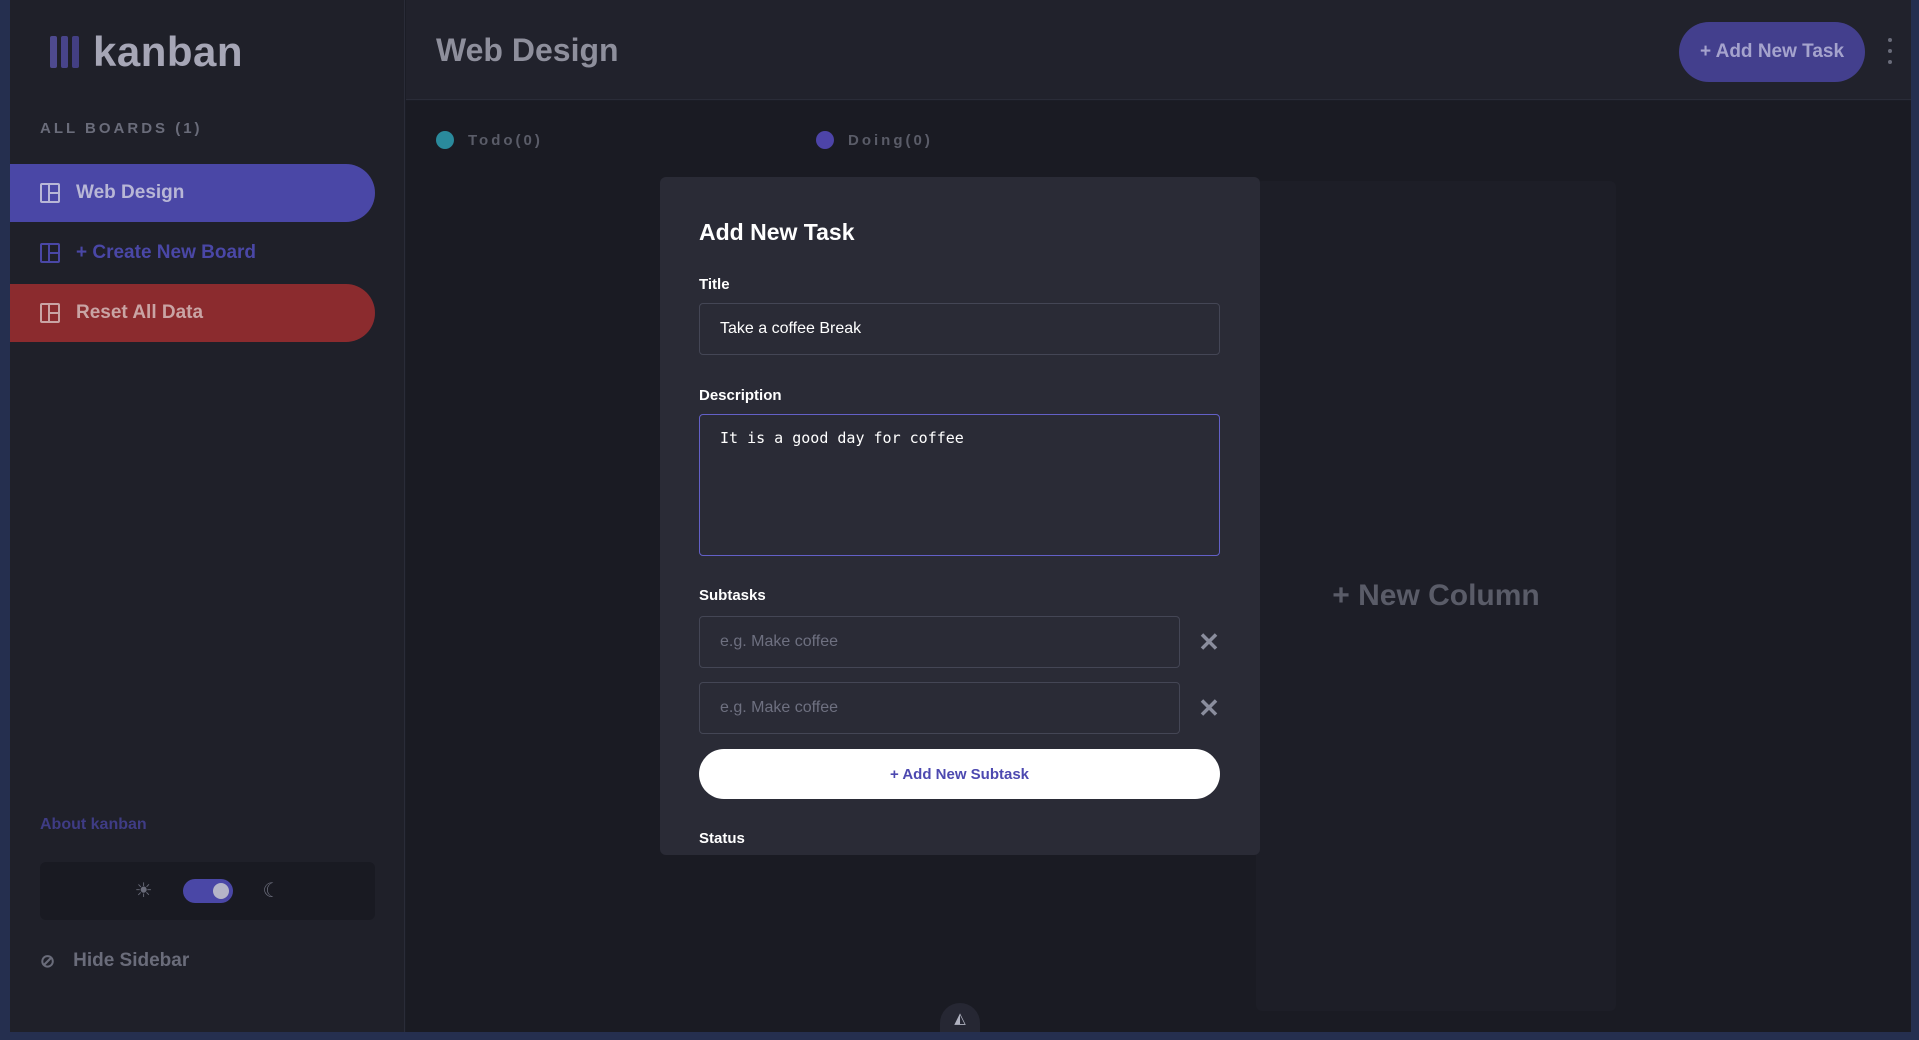 The image size is (1919, 1040). Describe the element at coordinates (722, 838) in the screenshot. I see `status-label: Status` at that location.